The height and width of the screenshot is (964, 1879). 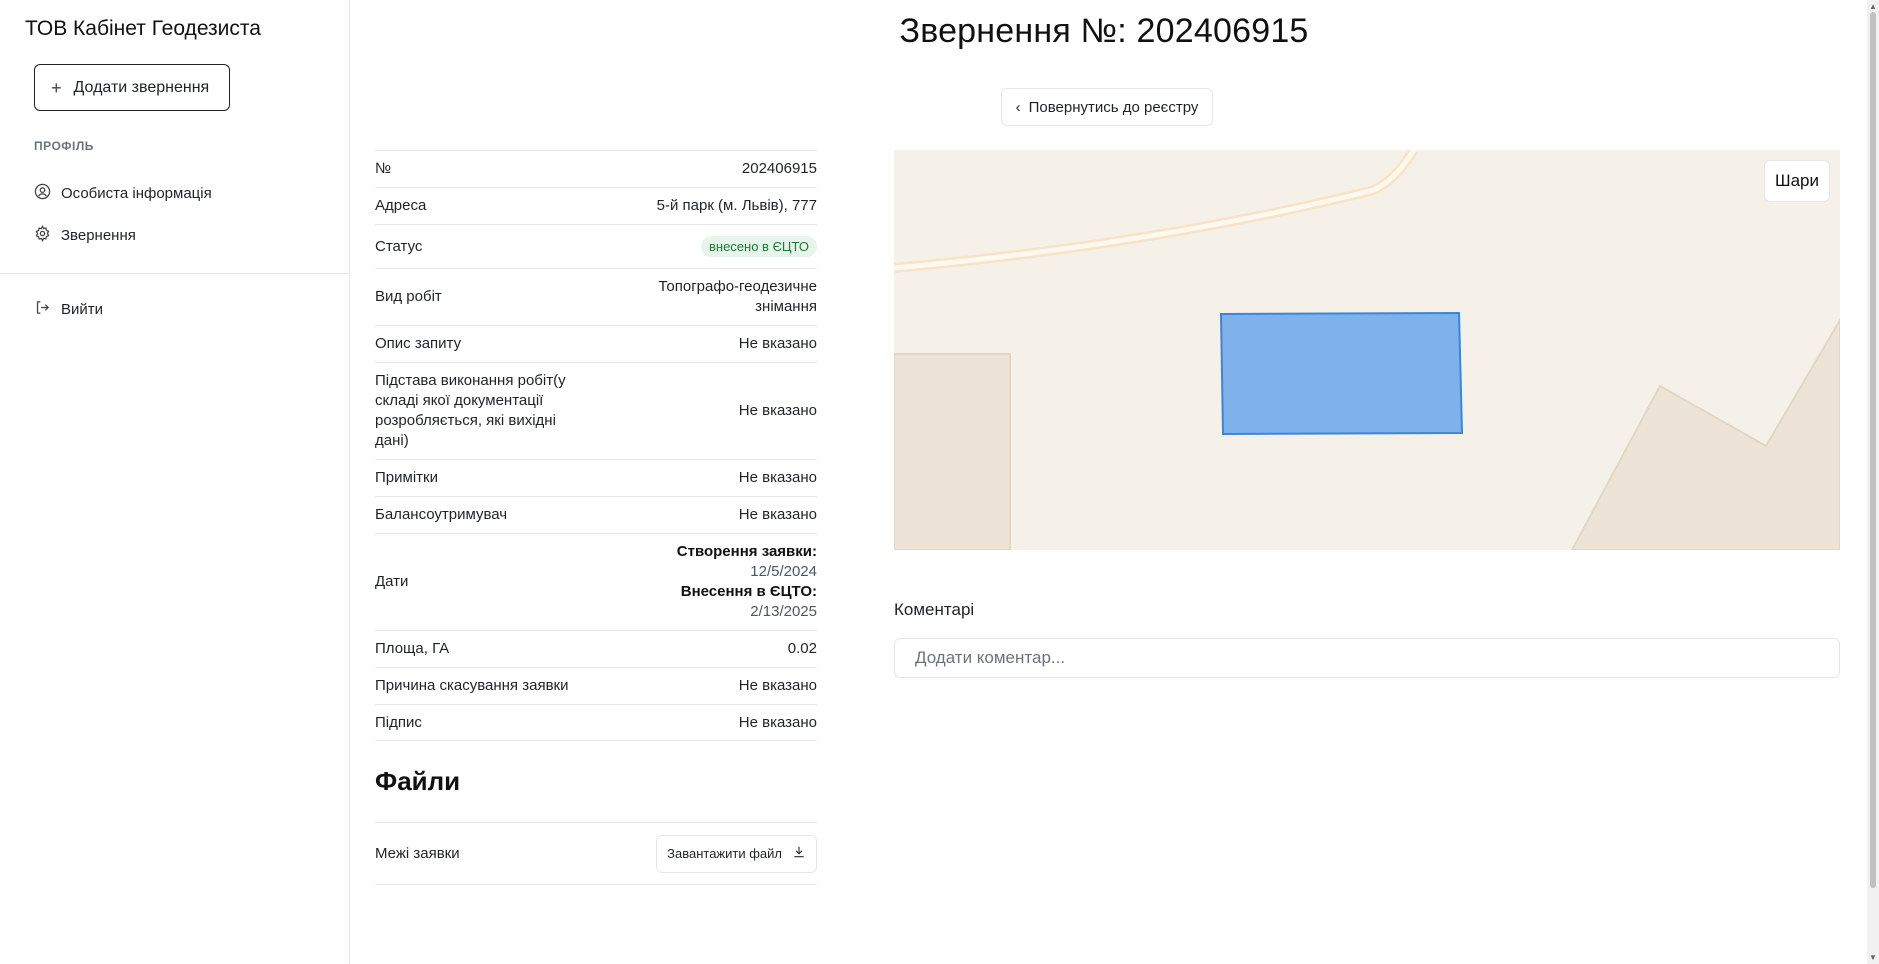 What do you see at coordinates (596, 648) in the screenshot?
I see `detail-row-area: Площа, ГА 0.02` at bounding box center [596, 648].